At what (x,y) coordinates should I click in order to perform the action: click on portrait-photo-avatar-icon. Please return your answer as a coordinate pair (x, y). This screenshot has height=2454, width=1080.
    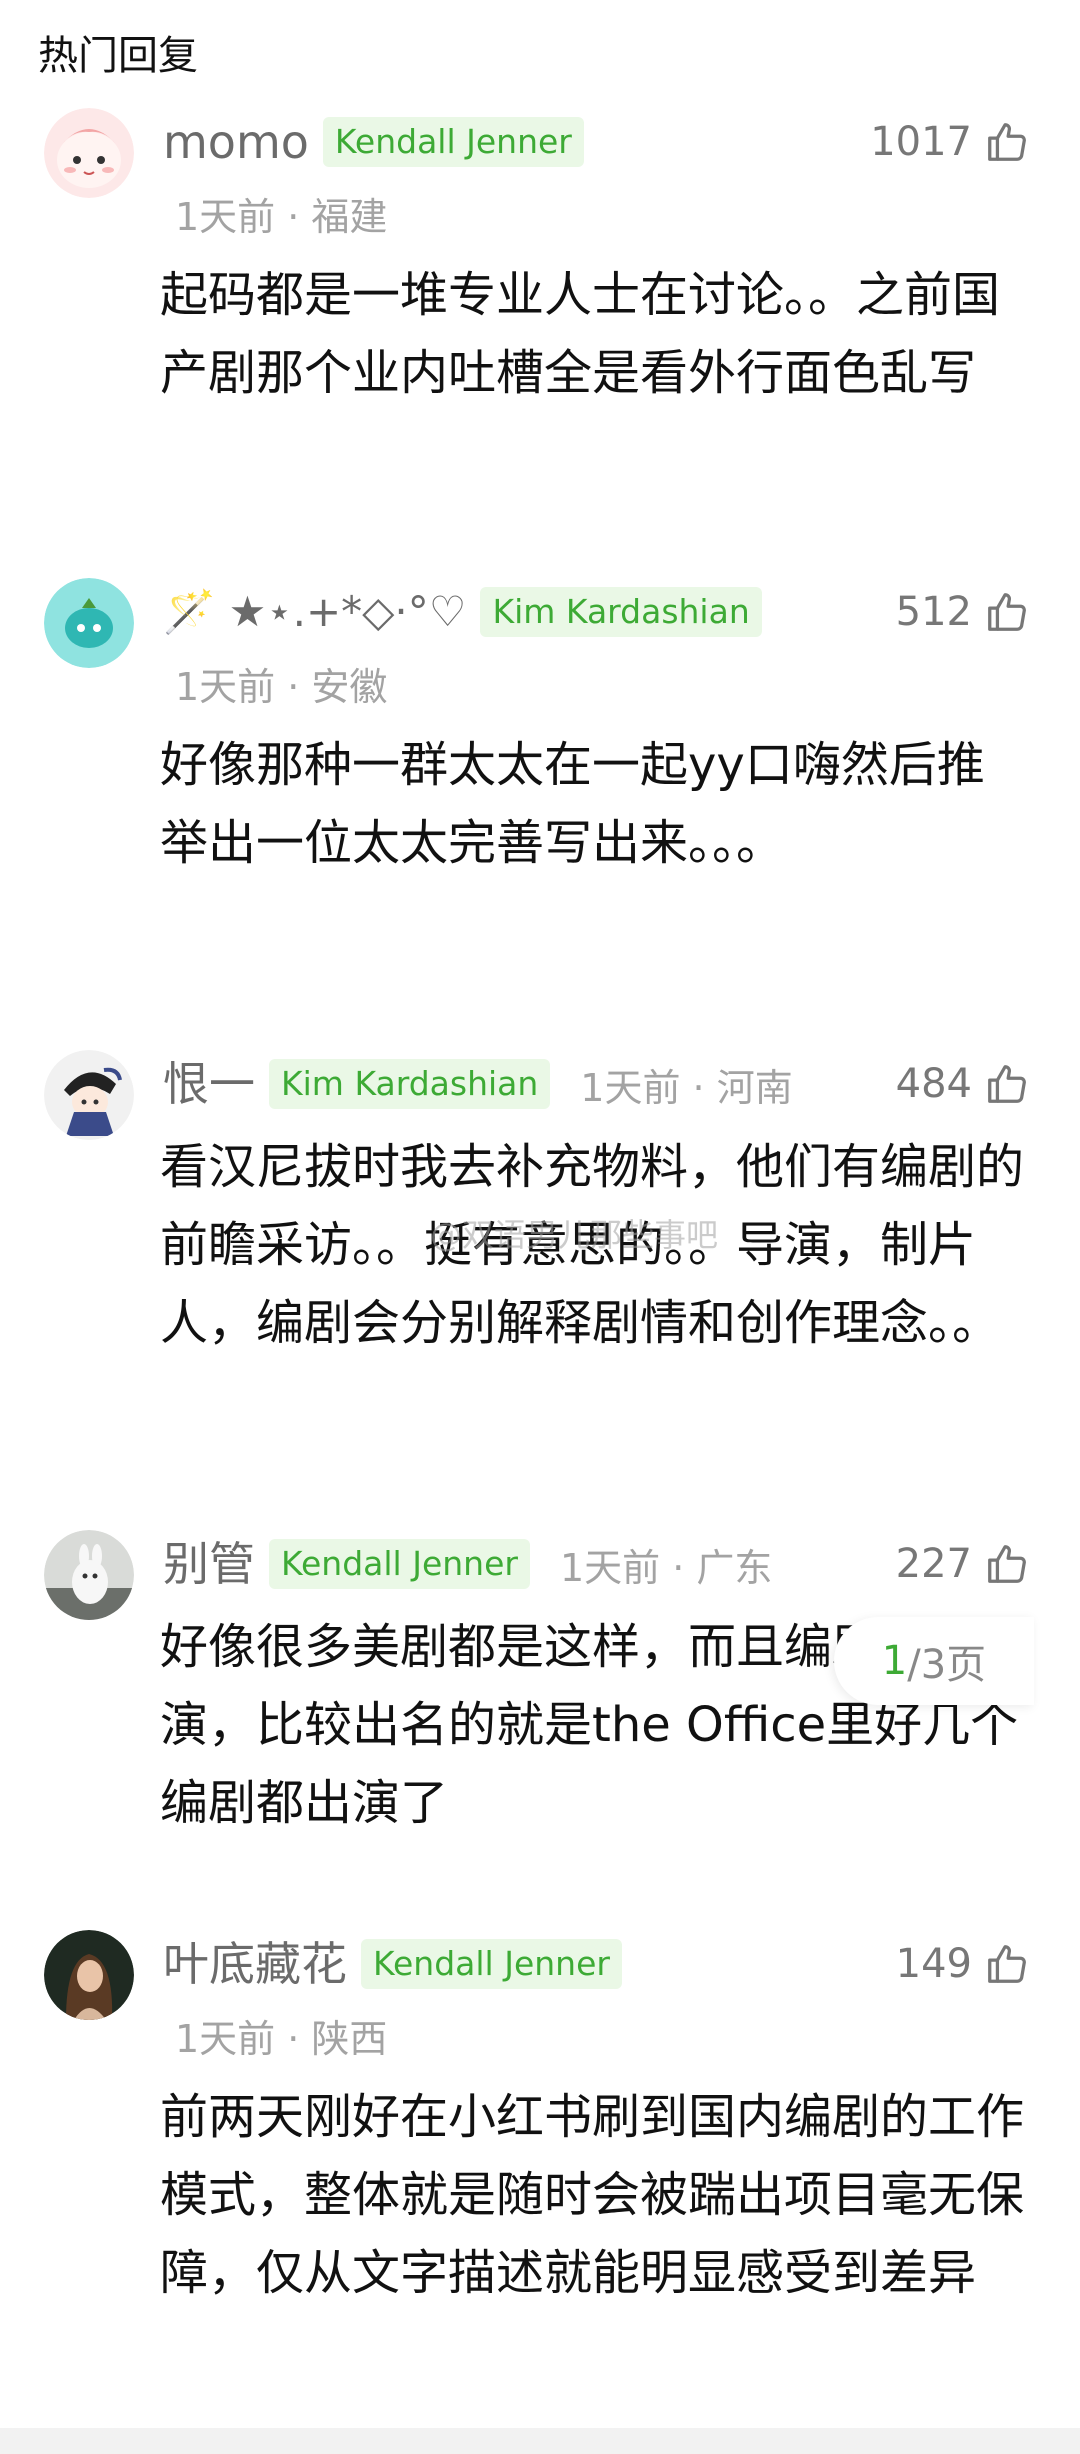
    Looking at the image, I should click on (89, 1975).